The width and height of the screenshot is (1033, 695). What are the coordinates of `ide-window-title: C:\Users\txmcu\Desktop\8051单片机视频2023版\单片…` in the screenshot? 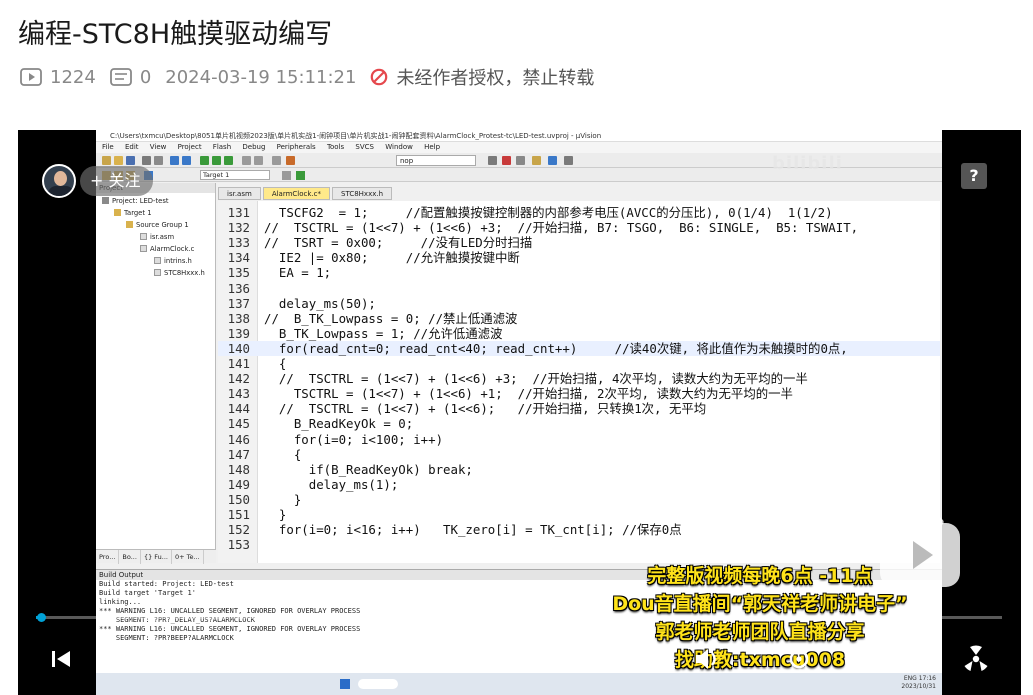 It's located at (519, 136).